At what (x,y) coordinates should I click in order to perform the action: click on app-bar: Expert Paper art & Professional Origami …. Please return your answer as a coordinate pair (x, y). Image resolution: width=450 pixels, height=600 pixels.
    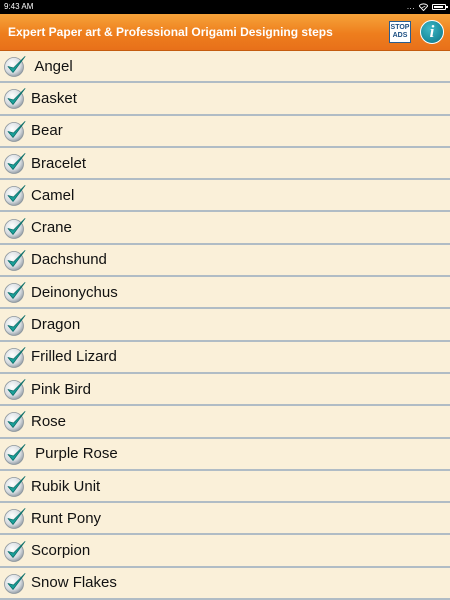
    Looking at the image, I should click on (225, 32).